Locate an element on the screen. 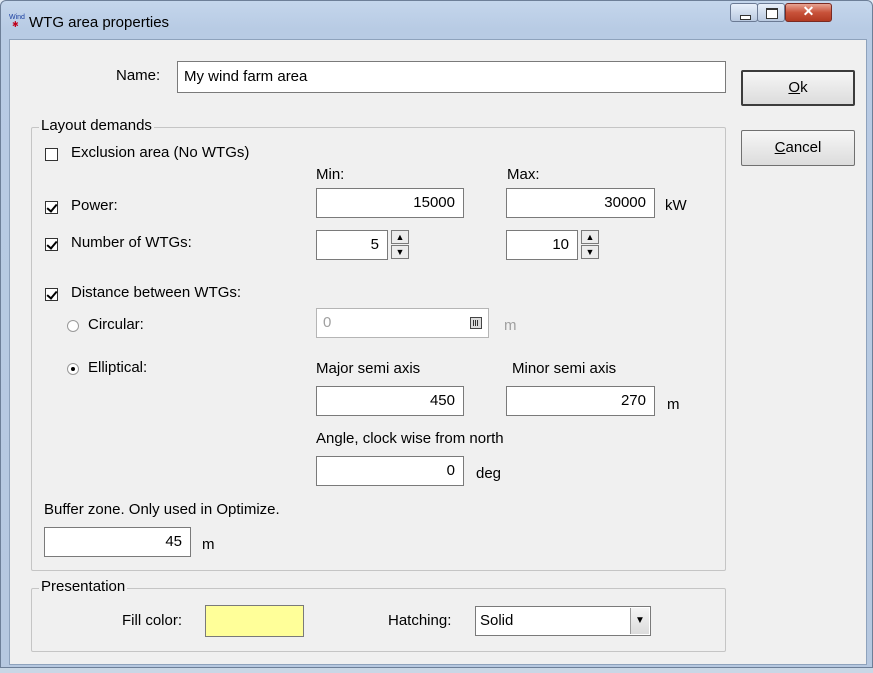 The width and height of the screenshot is (873, 673). ok-button-label: Ok is located at coordinates (798, 87).